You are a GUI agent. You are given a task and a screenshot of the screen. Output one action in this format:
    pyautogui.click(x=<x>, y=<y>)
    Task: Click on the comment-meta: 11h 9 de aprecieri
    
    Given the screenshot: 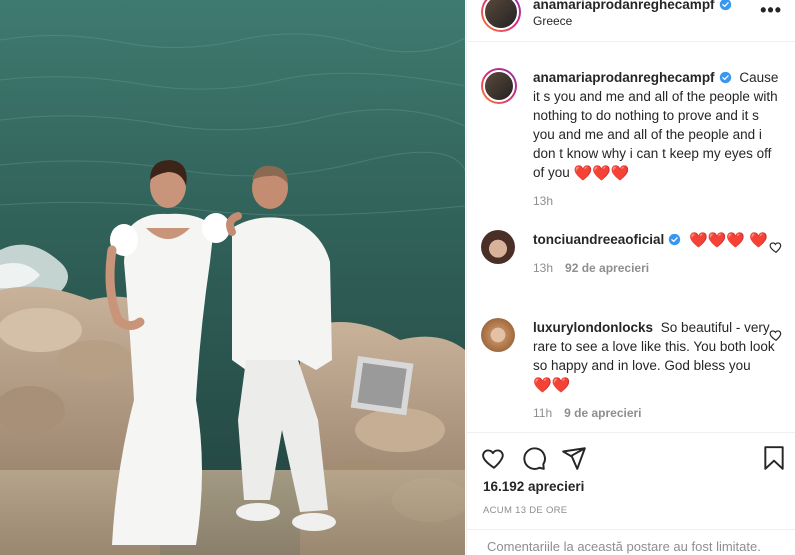 What is the action you would take?
    pyautogui.click(x=657, y=413)
    